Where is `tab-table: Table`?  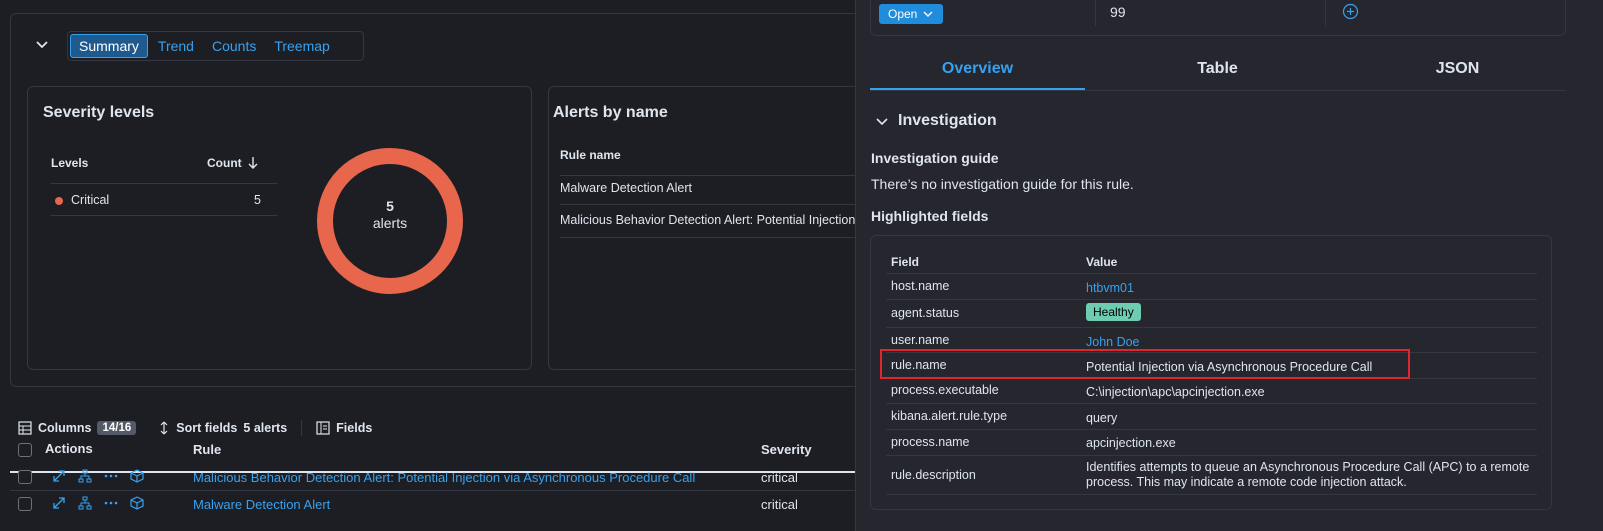
tab-table: Table is located at coordinates (1217, 75).